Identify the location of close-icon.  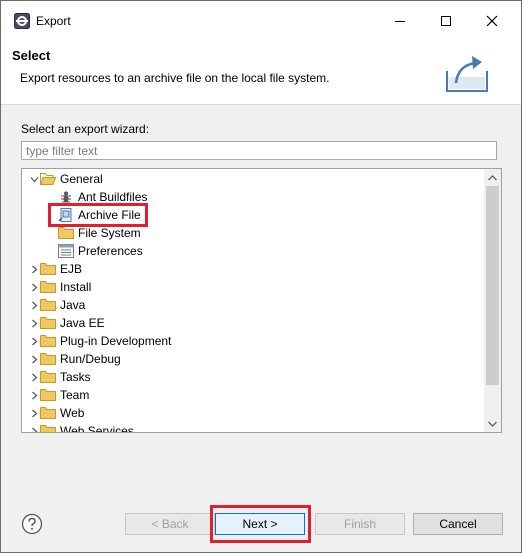
(492, 21).